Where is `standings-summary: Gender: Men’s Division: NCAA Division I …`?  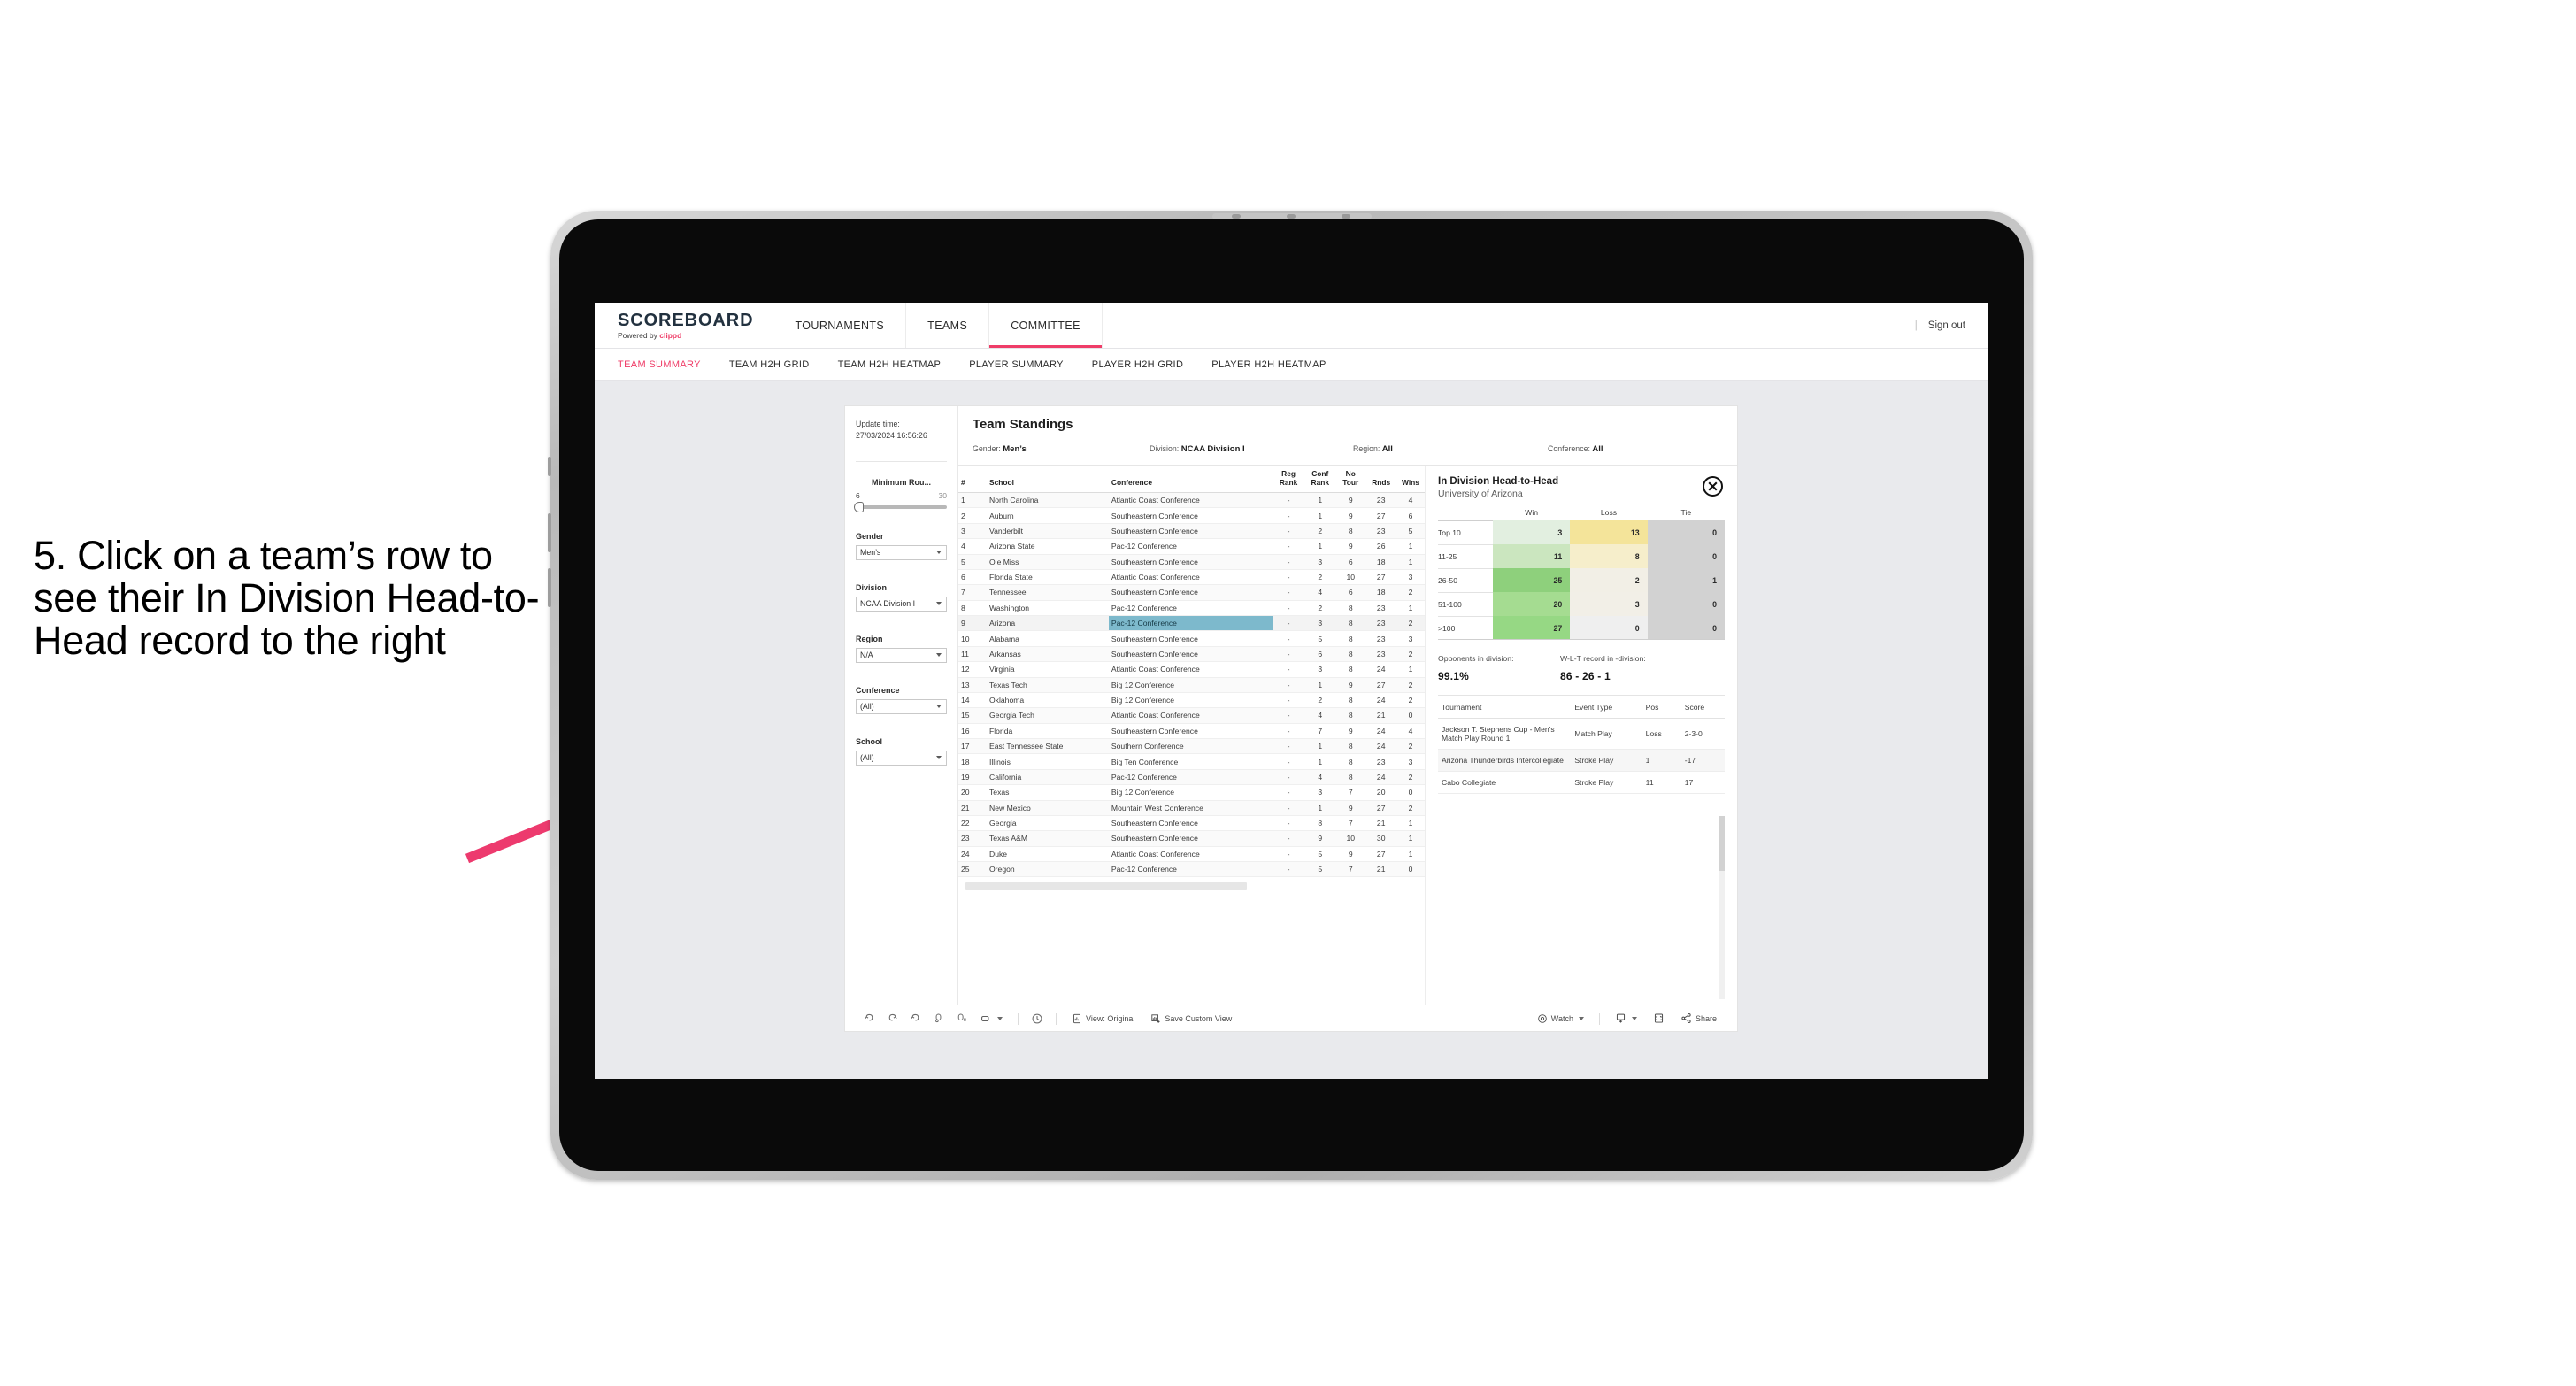 standings-summary: Gender: Men’s Division: NCAA Division I … is located at coordinates (1348, 449).